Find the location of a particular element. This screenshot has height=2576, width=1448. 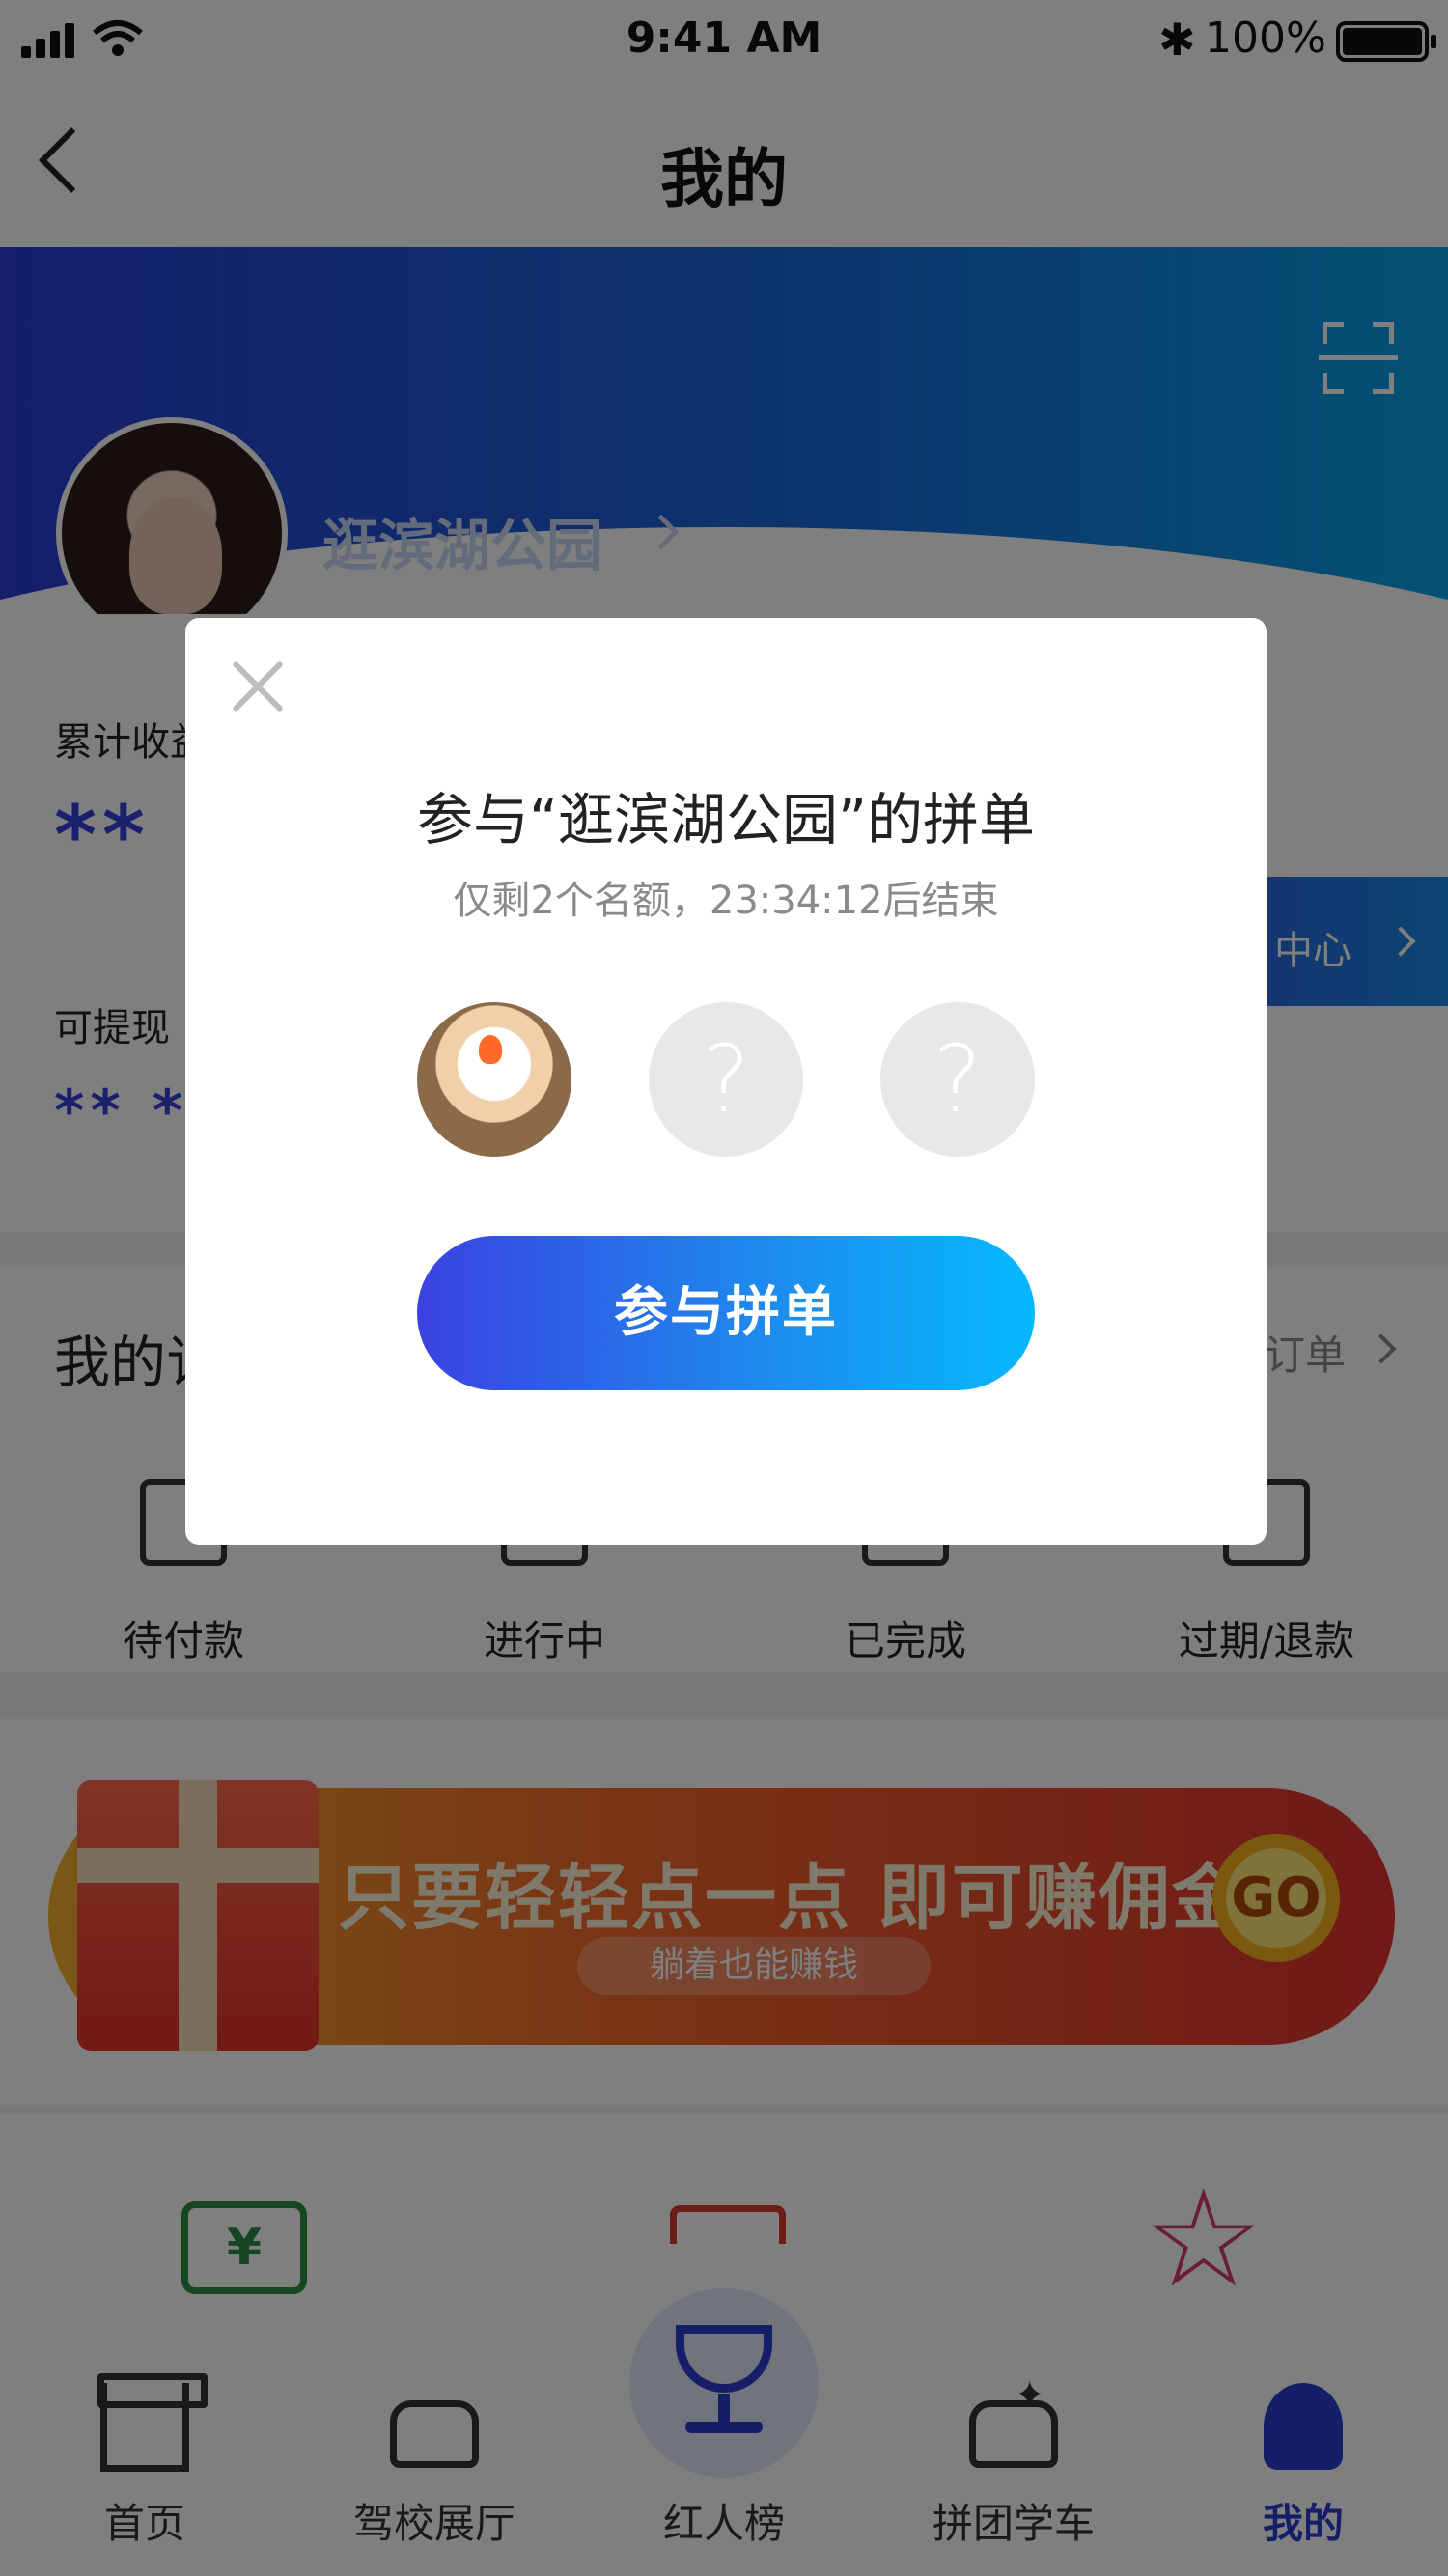

join-group-button: 参与拼单 is located at coordinates (726, 1313).